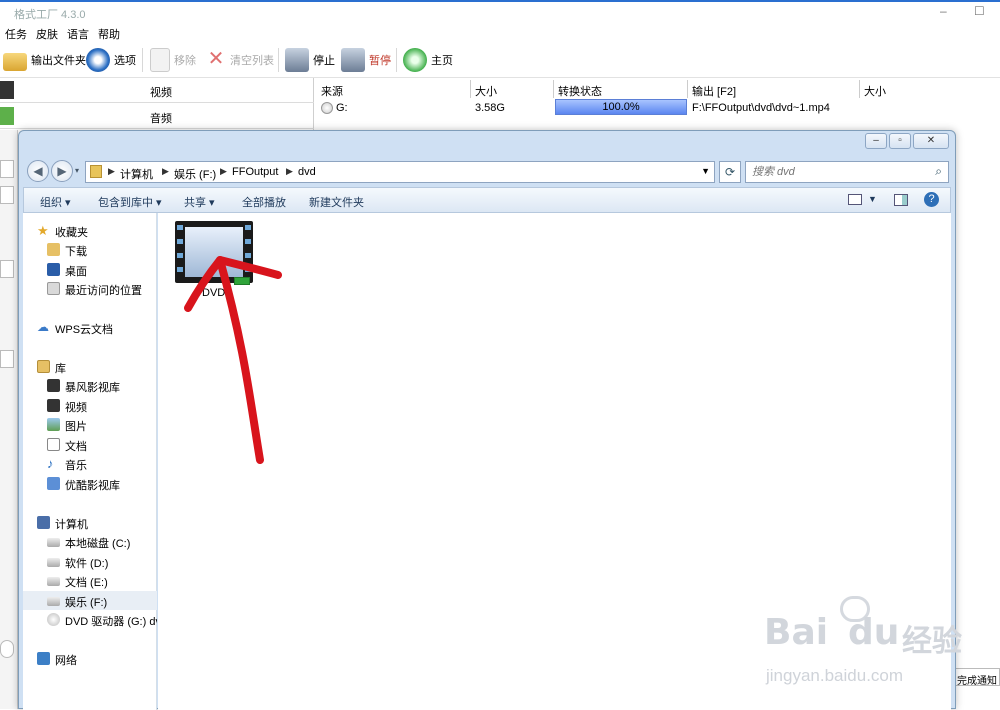 The image size is (1000, 710). Describe the element at coordinates (931, 199) in the screenshot. I see `help-icon: ?` at that location.